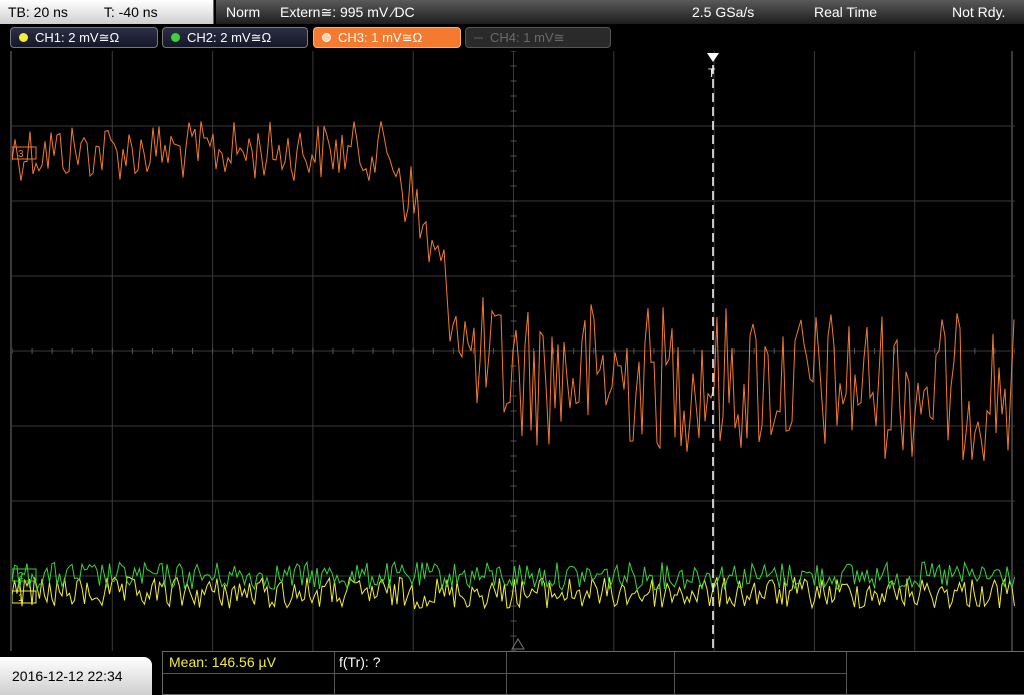  Describe the element at coordinates (593, 673) in the screenshot. I see `measurement-table: Mean: 146.56 µV f(Tr): ?` at that location.